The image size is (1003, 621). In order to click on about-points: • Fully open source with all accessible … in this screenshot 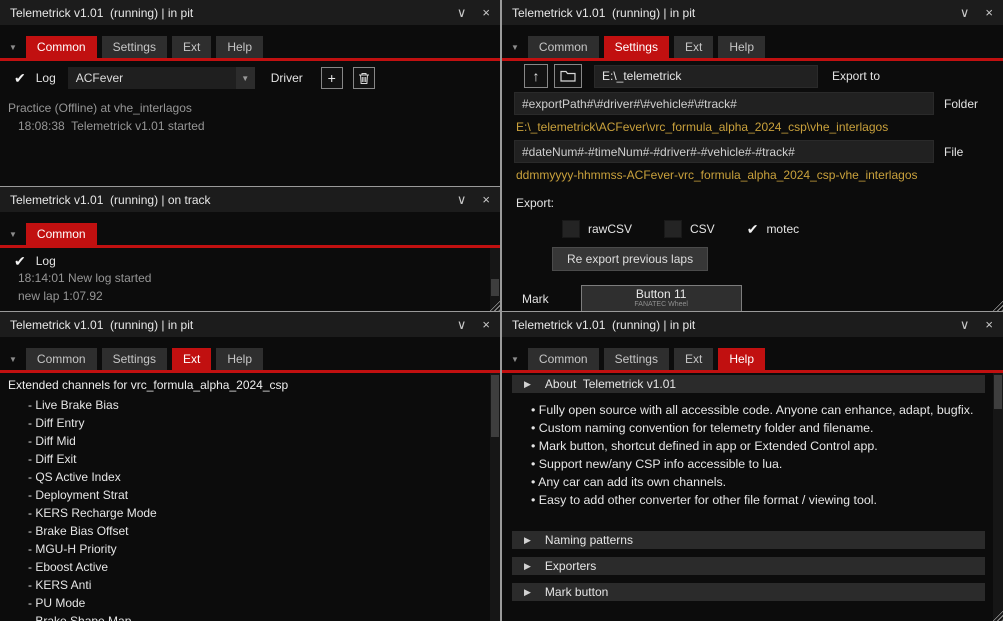, I will do `click(752, 455)`.